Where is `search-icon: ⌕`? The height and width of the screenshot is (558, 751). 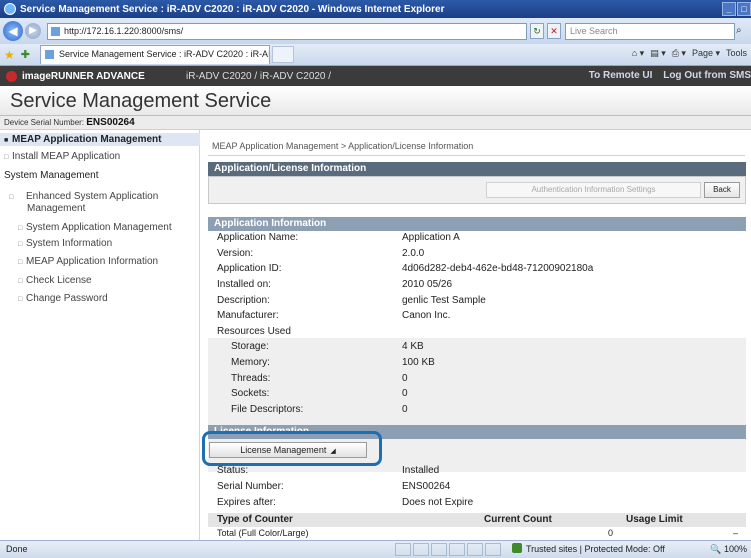 search-icon: ⌕ is located at coordinates (743, 31).